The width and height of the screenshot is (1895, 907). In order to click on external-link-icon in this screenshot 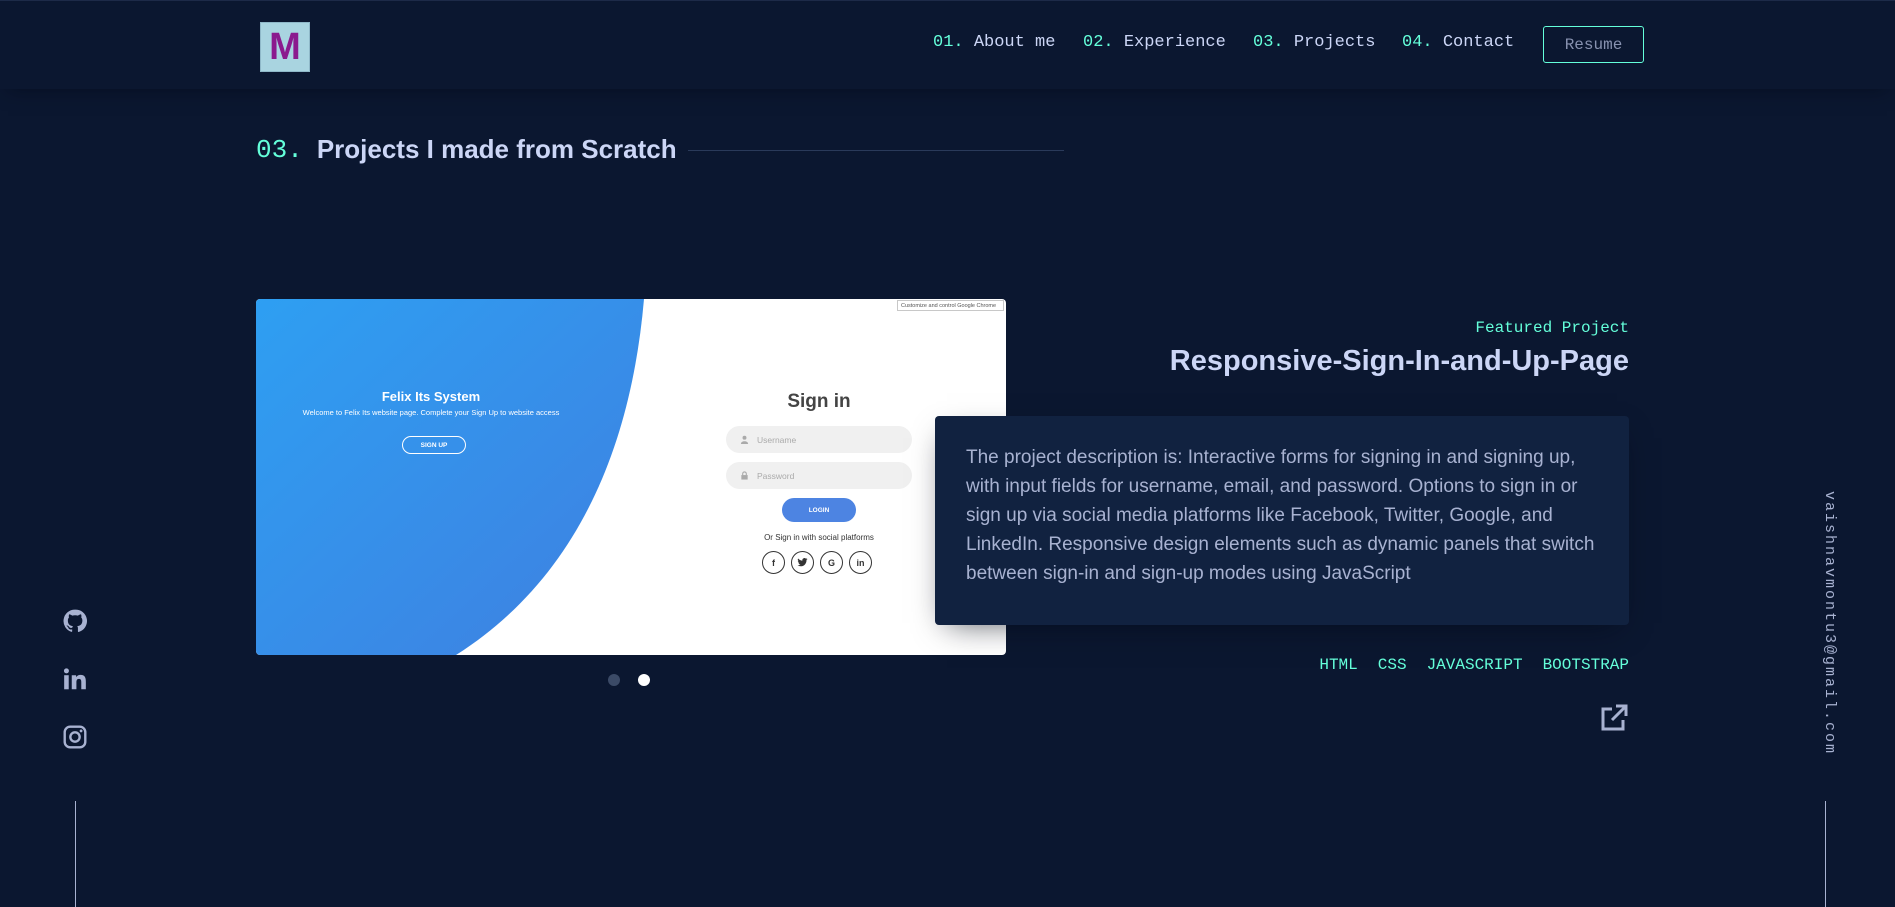, I will do `click(1614, 718)`.